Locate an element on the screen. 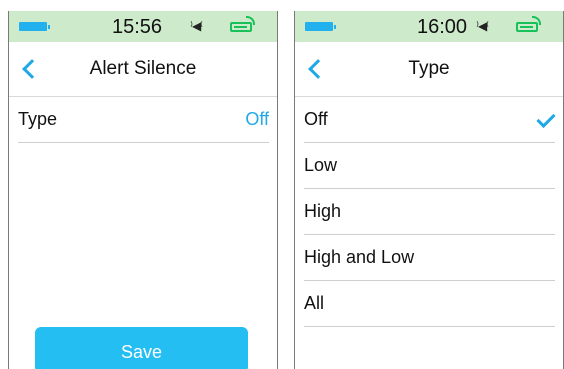  page-title: Alert Silence is located at coordinates (143, 68).